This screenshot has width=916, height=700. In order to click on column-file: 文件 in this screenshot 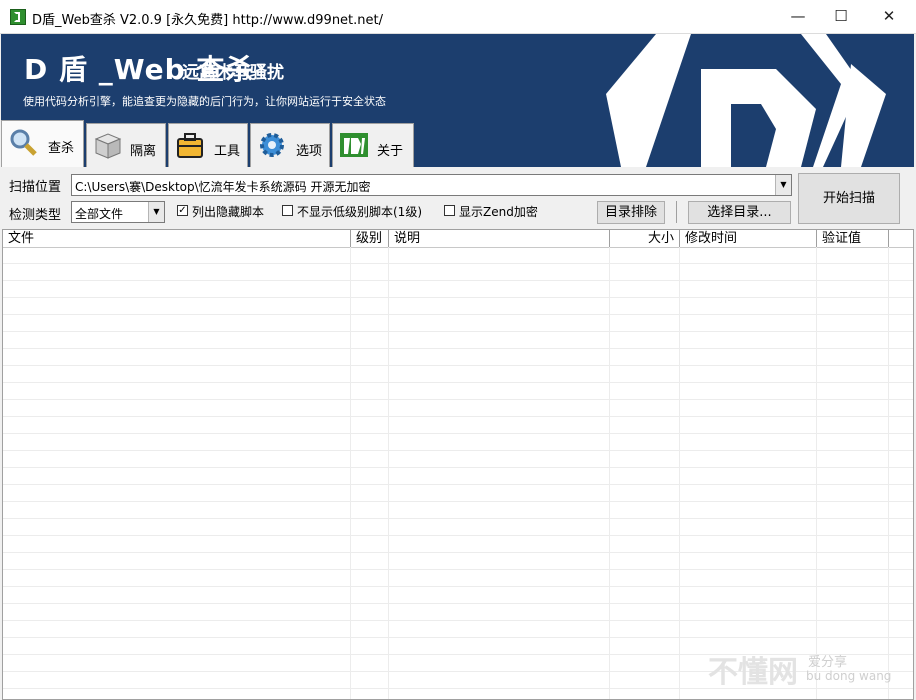, I will do `click(177, 238)`.